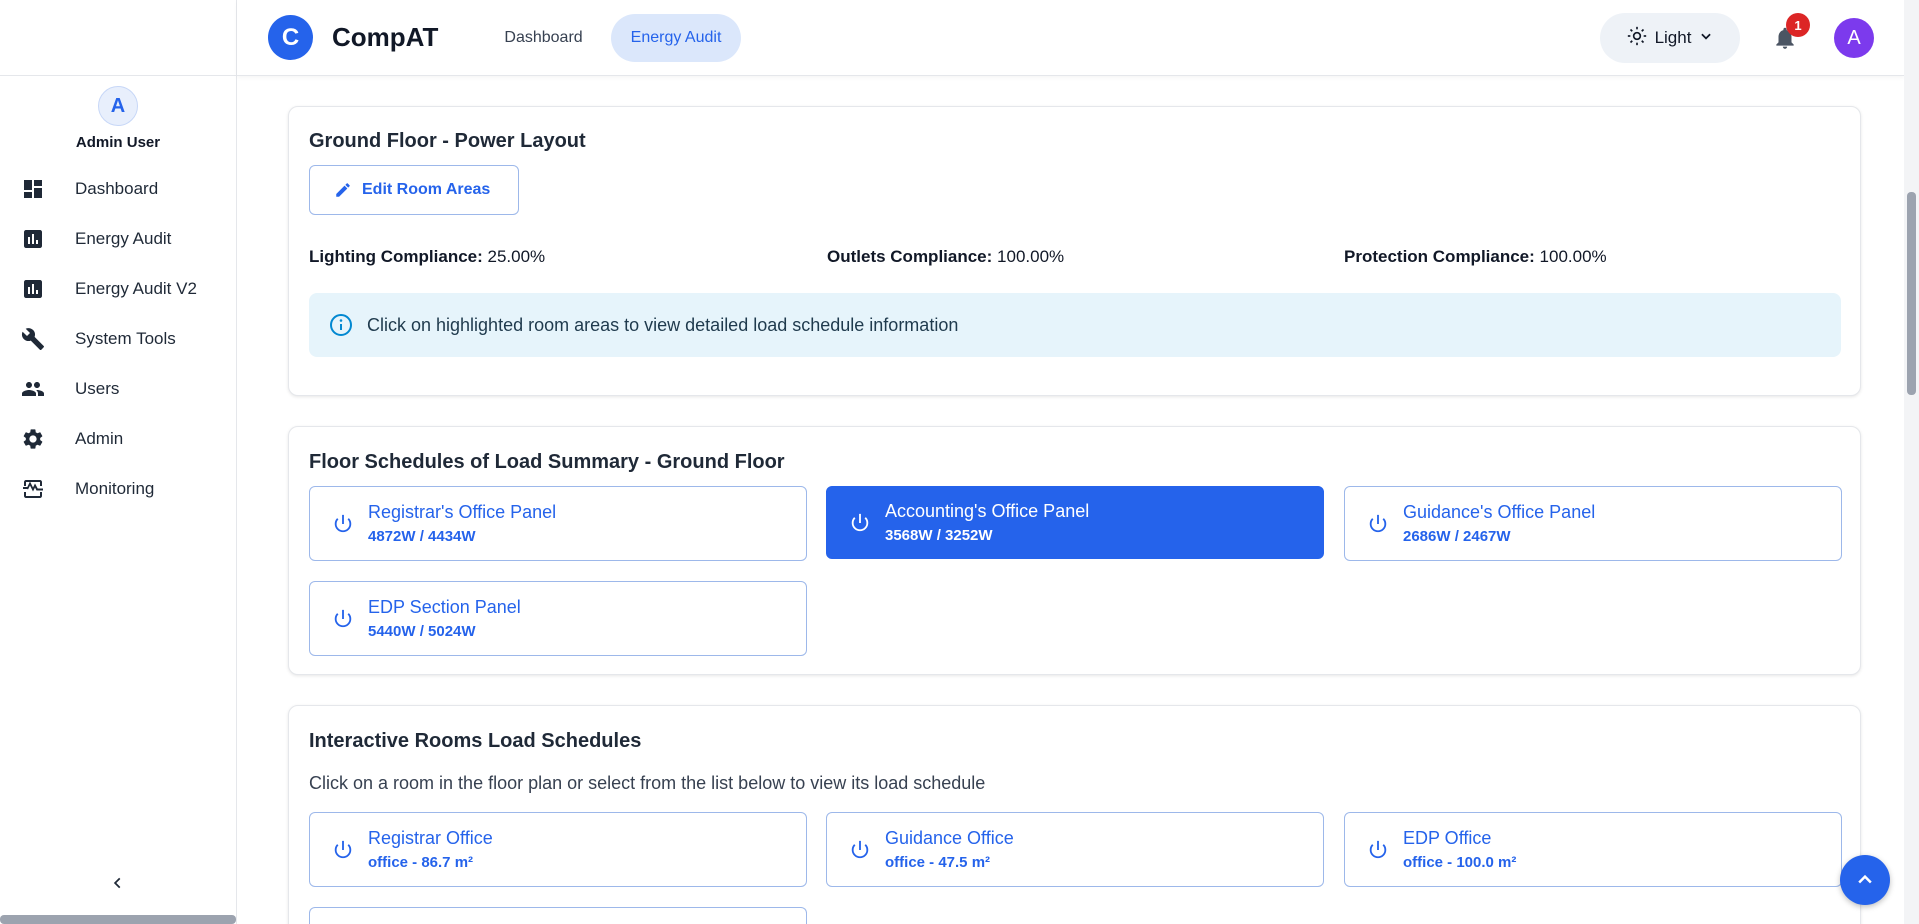  Describe the element at coordinates (1673, 37) in the screenshot. I see `theme-label: Light` at that location.